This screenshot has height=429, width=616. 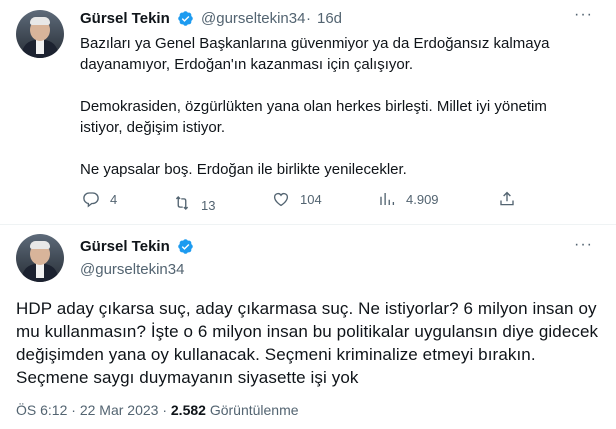 What do you see at coordinates (99, 199) in the screenshot?
I see `reply-button: 4` at bounding box center [99, 199].